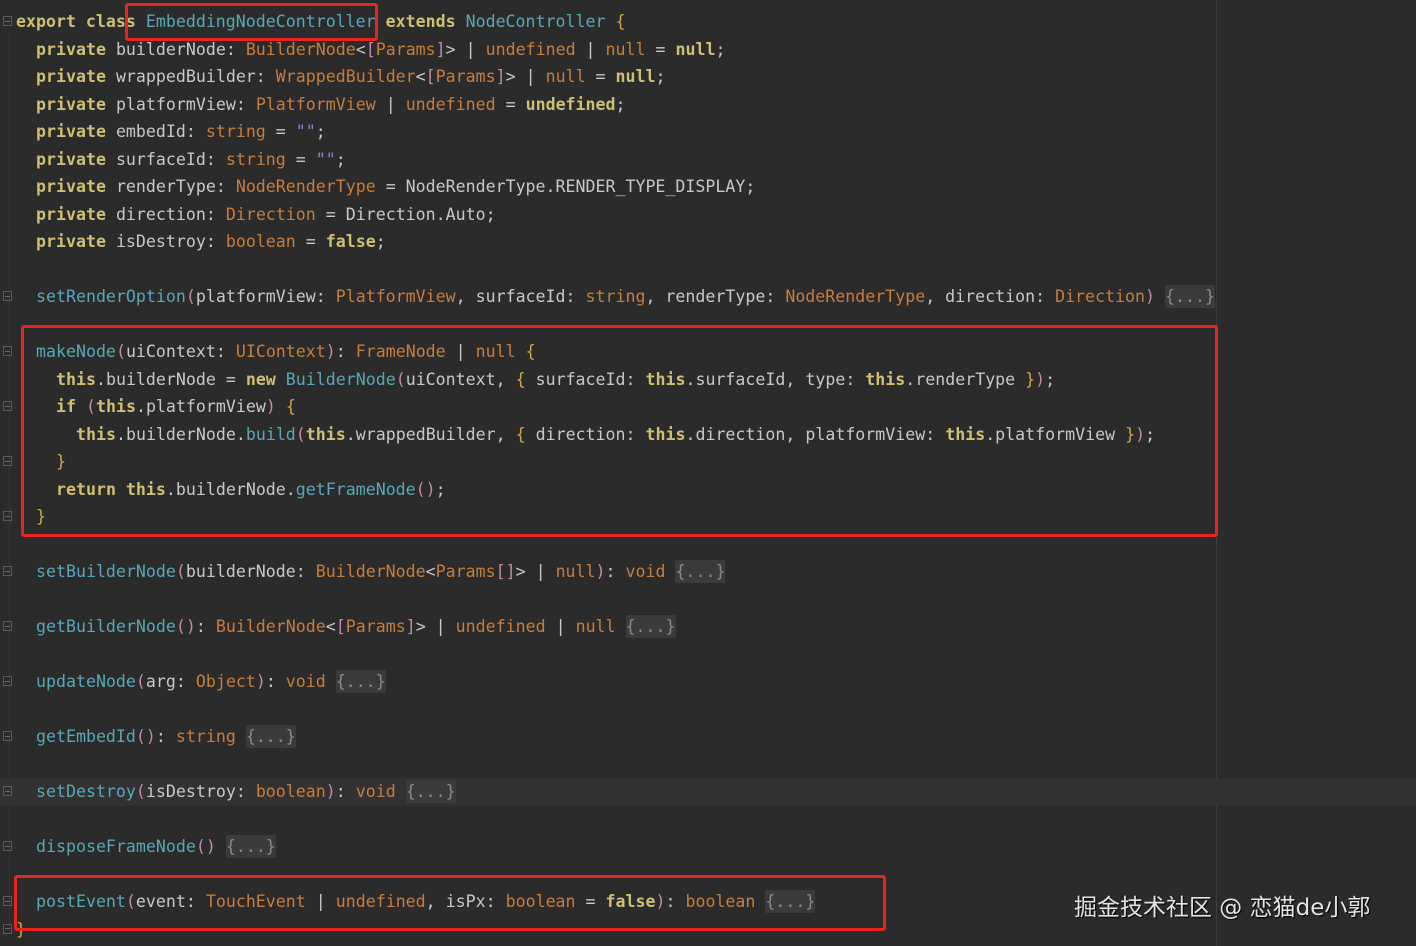  I want to click on code-token: builderNode:, so click(250, 571).